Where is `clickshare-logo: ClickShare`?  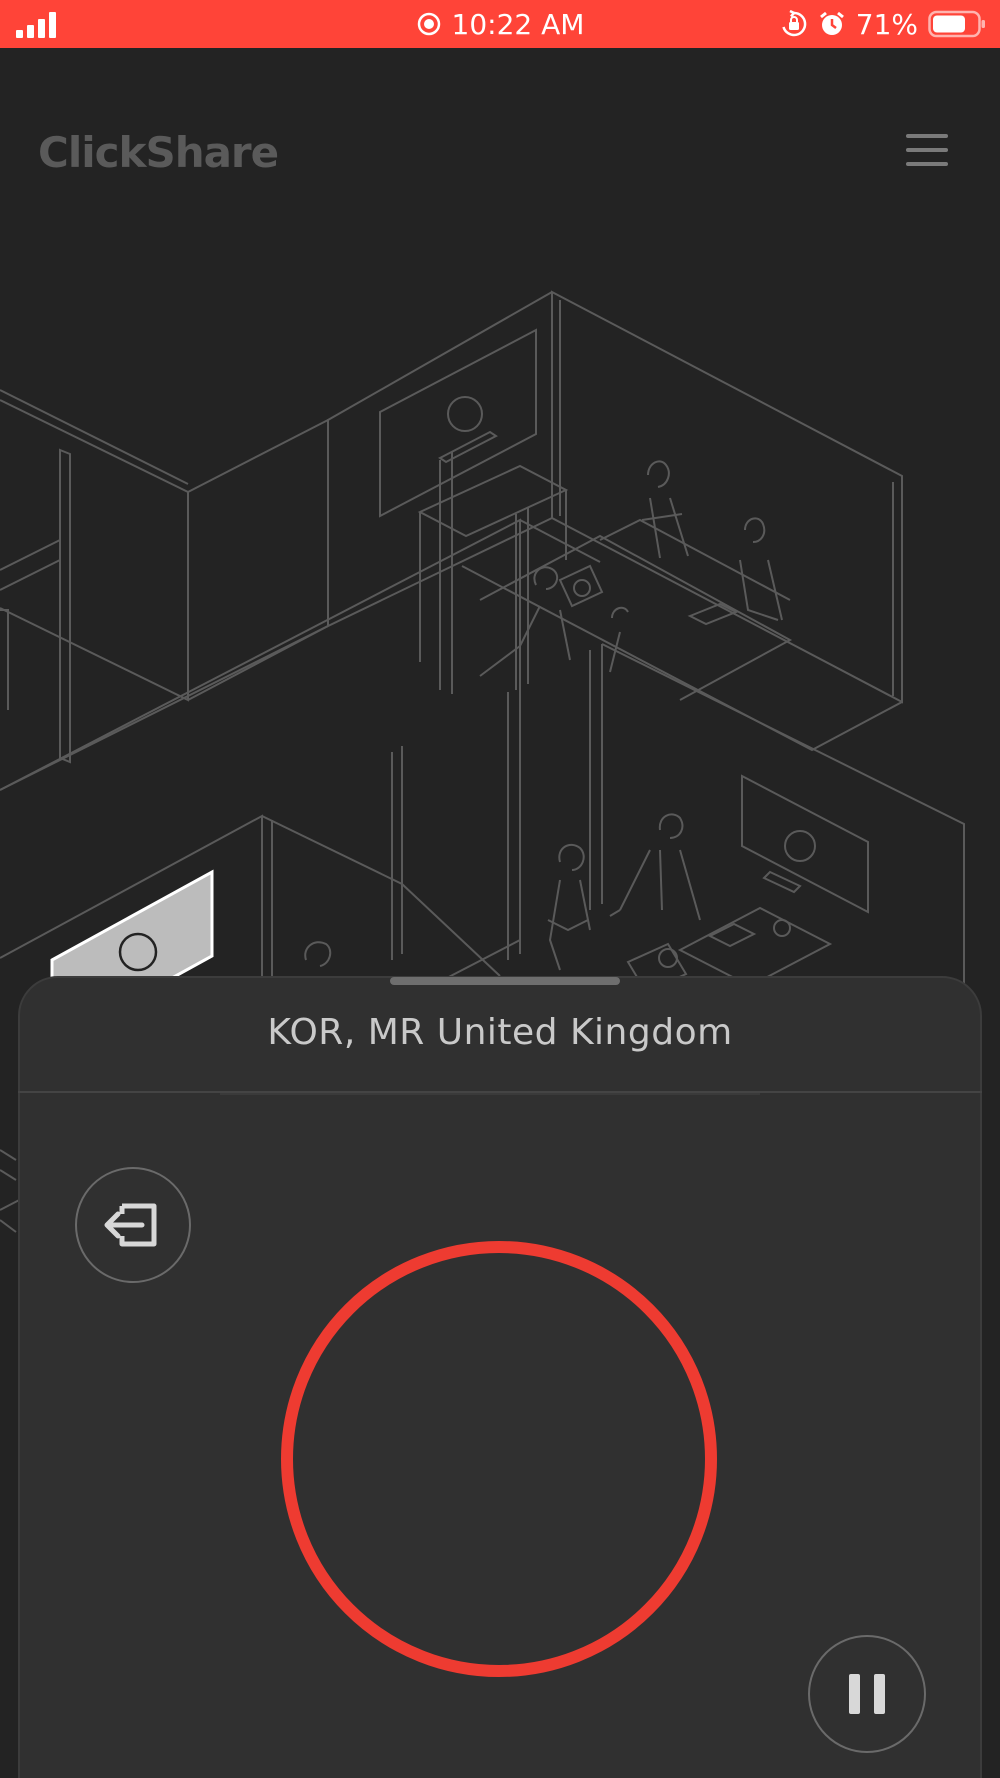
clickshare-logo: ClickShare is located at coordinates (158, 152).